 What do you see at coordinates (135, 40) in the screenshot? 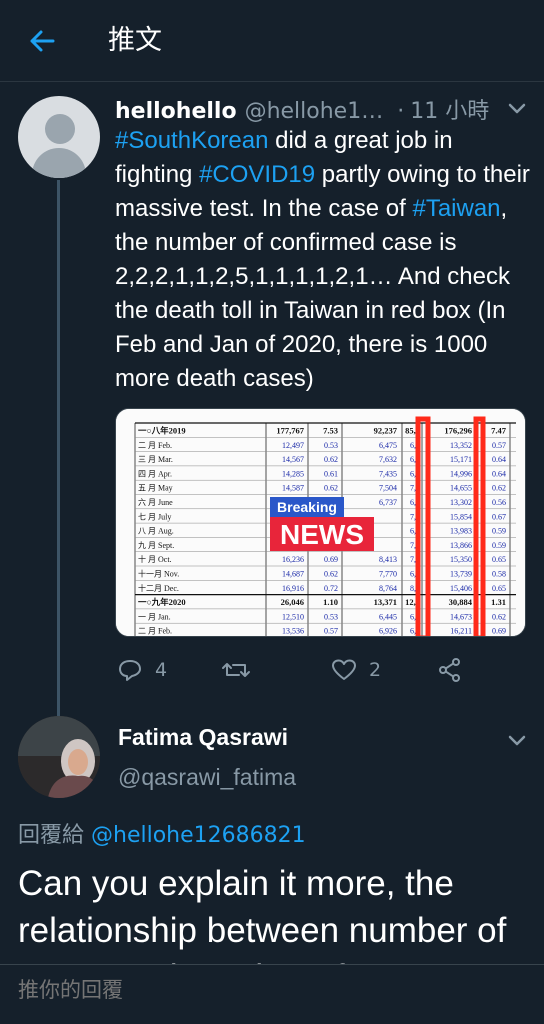
I see `page-title: 推文` at bounding box center [135, 40].